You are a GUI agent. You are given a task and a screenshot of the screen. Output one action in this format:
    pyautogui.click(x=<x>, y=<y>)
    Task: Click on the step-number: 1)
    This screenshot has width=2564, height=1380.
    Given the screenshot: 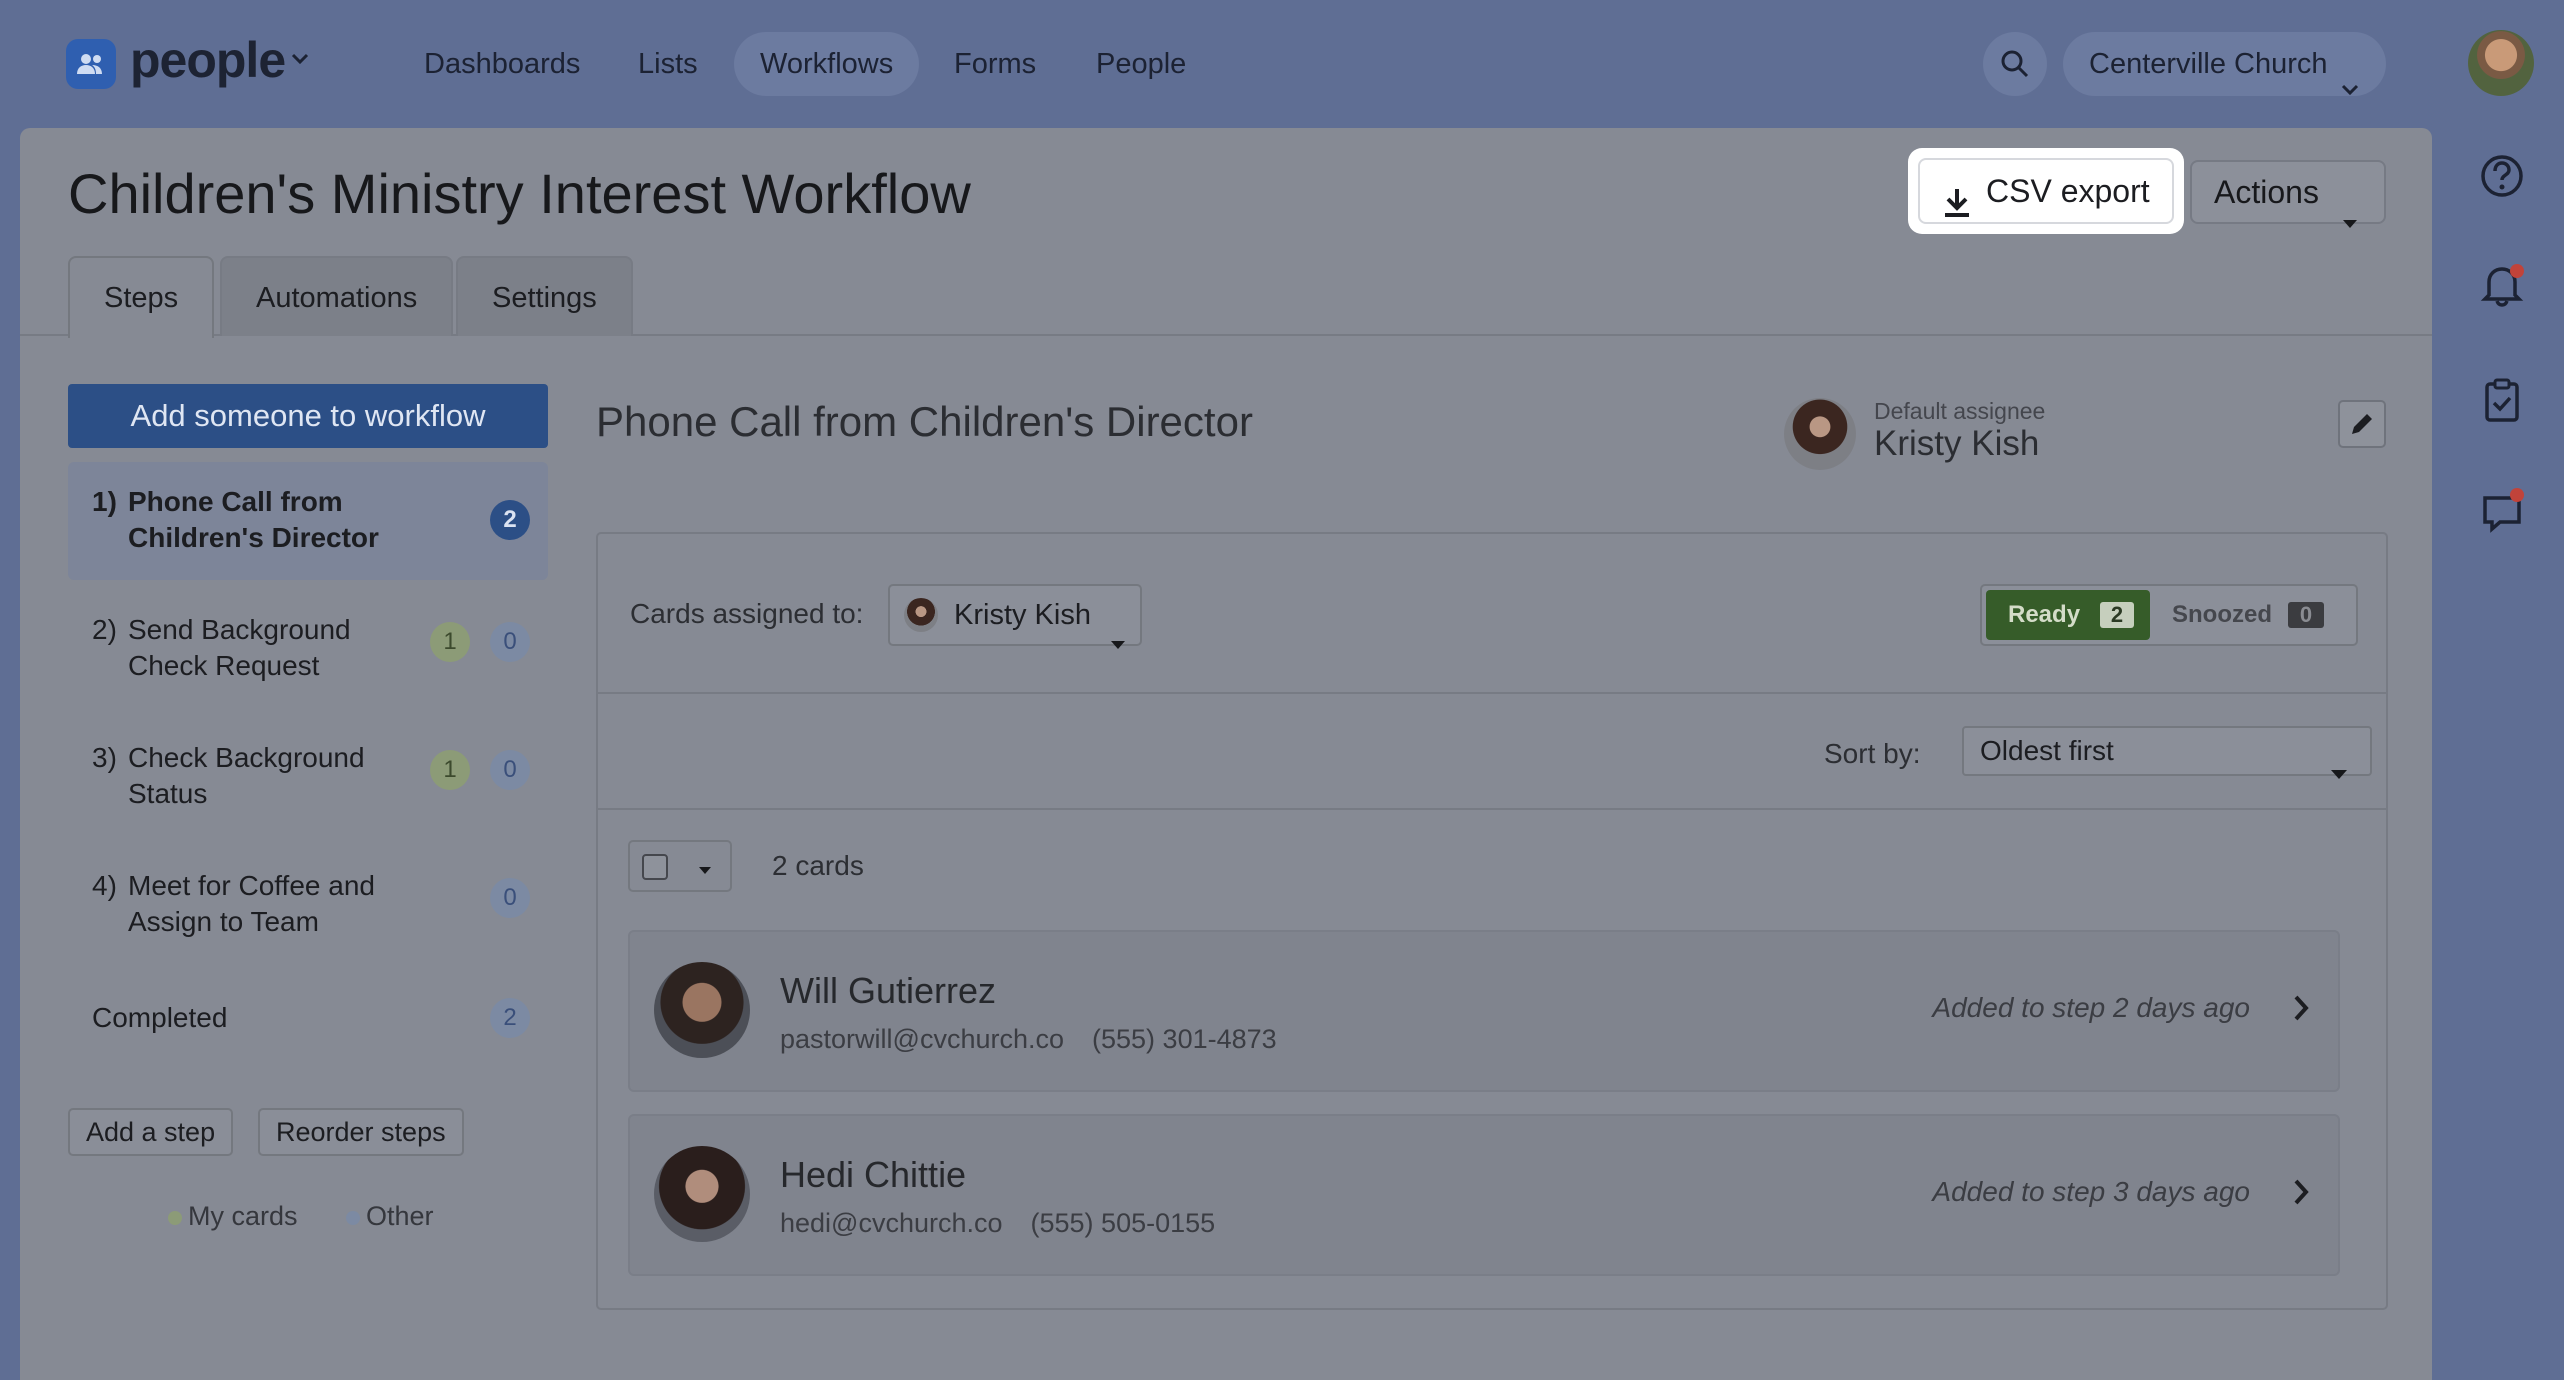 What is the action you would take?
    pyautogui.click(x=104, y=501)
    